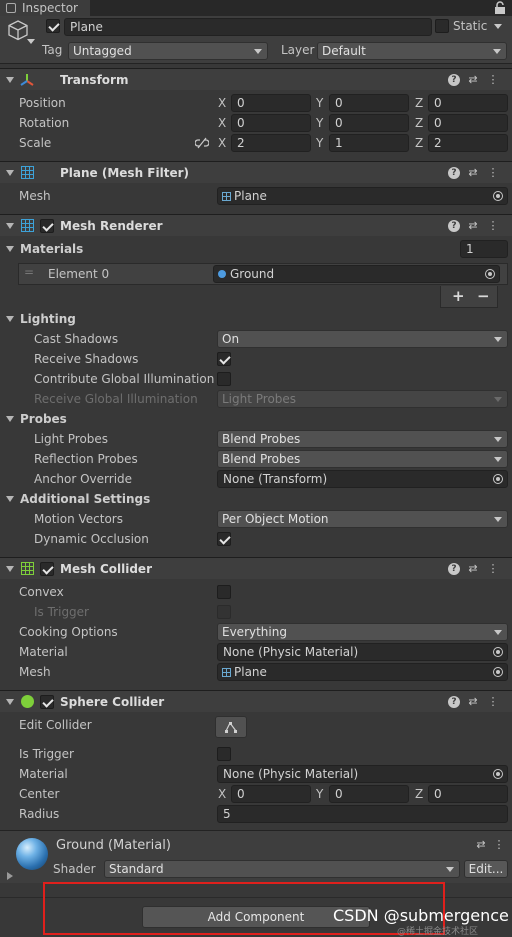  What do you see at coordinates (10, 419) in the screenshot?
I see `probes-foldout-icon` at bounding box center [10, 419].